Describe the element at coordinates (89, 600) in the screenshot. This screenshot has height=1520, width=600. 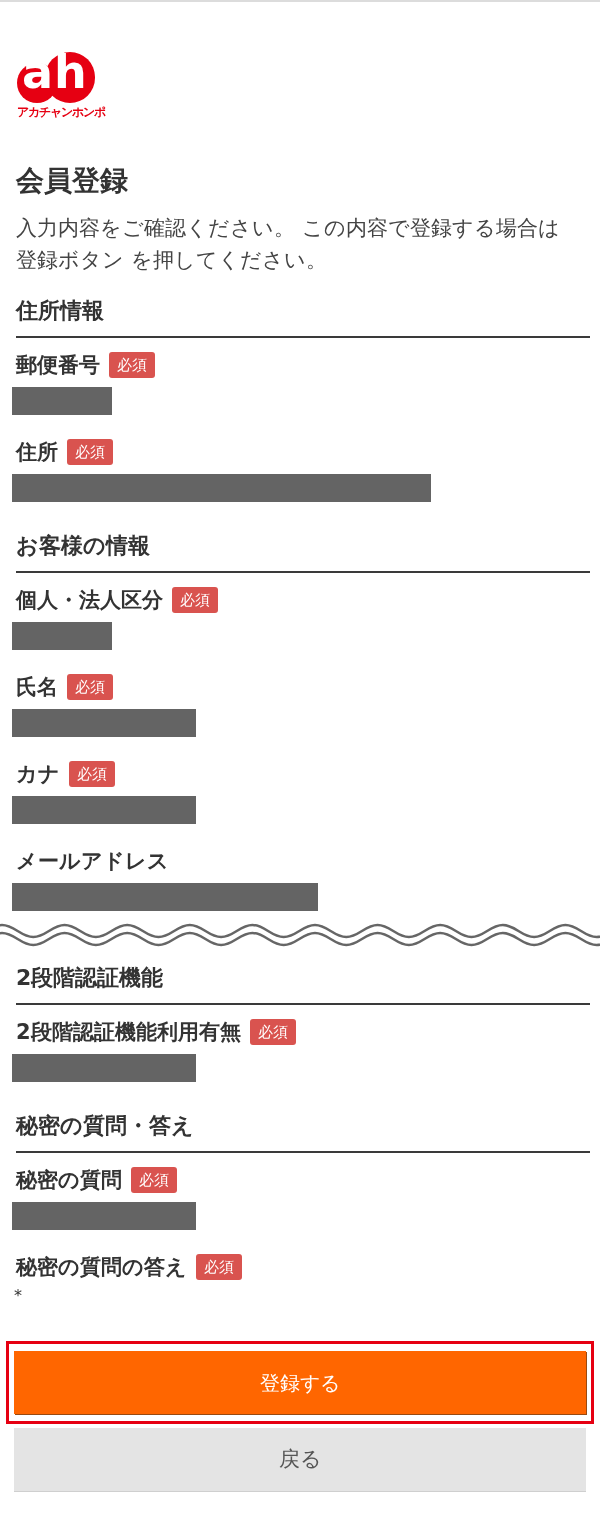
I see `field-label: 個人・法人区分` at that location.